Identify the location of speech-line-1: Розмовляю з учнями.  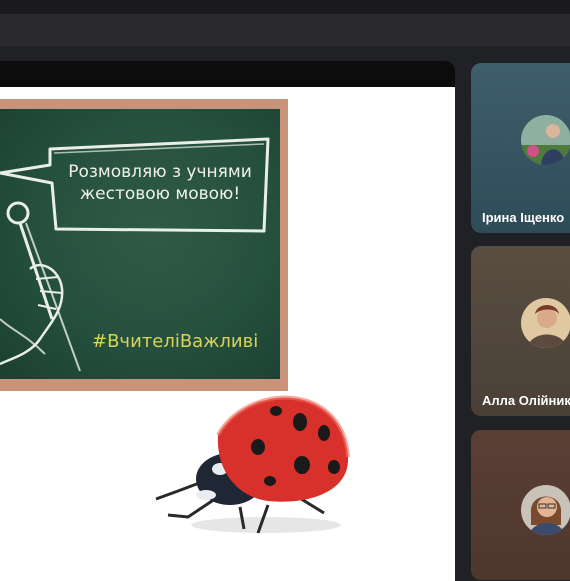
(160, 172).